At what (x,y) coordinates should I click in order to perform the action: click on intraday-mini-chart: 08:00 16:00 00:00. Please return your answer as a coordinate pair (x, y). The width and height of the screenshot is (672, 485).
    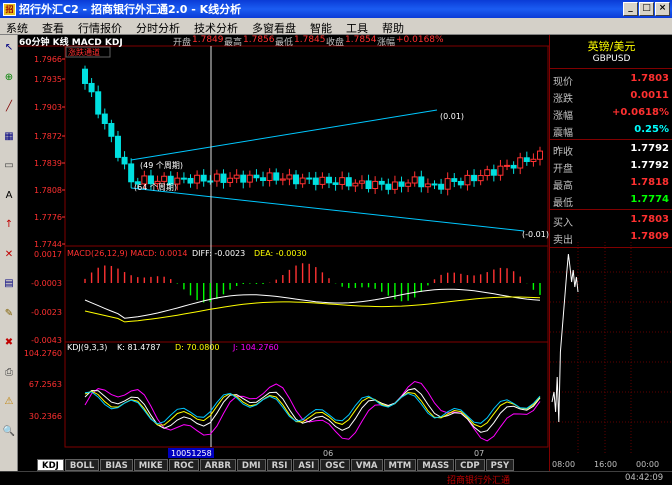
    Looking at the image, I should click on (611, 356).